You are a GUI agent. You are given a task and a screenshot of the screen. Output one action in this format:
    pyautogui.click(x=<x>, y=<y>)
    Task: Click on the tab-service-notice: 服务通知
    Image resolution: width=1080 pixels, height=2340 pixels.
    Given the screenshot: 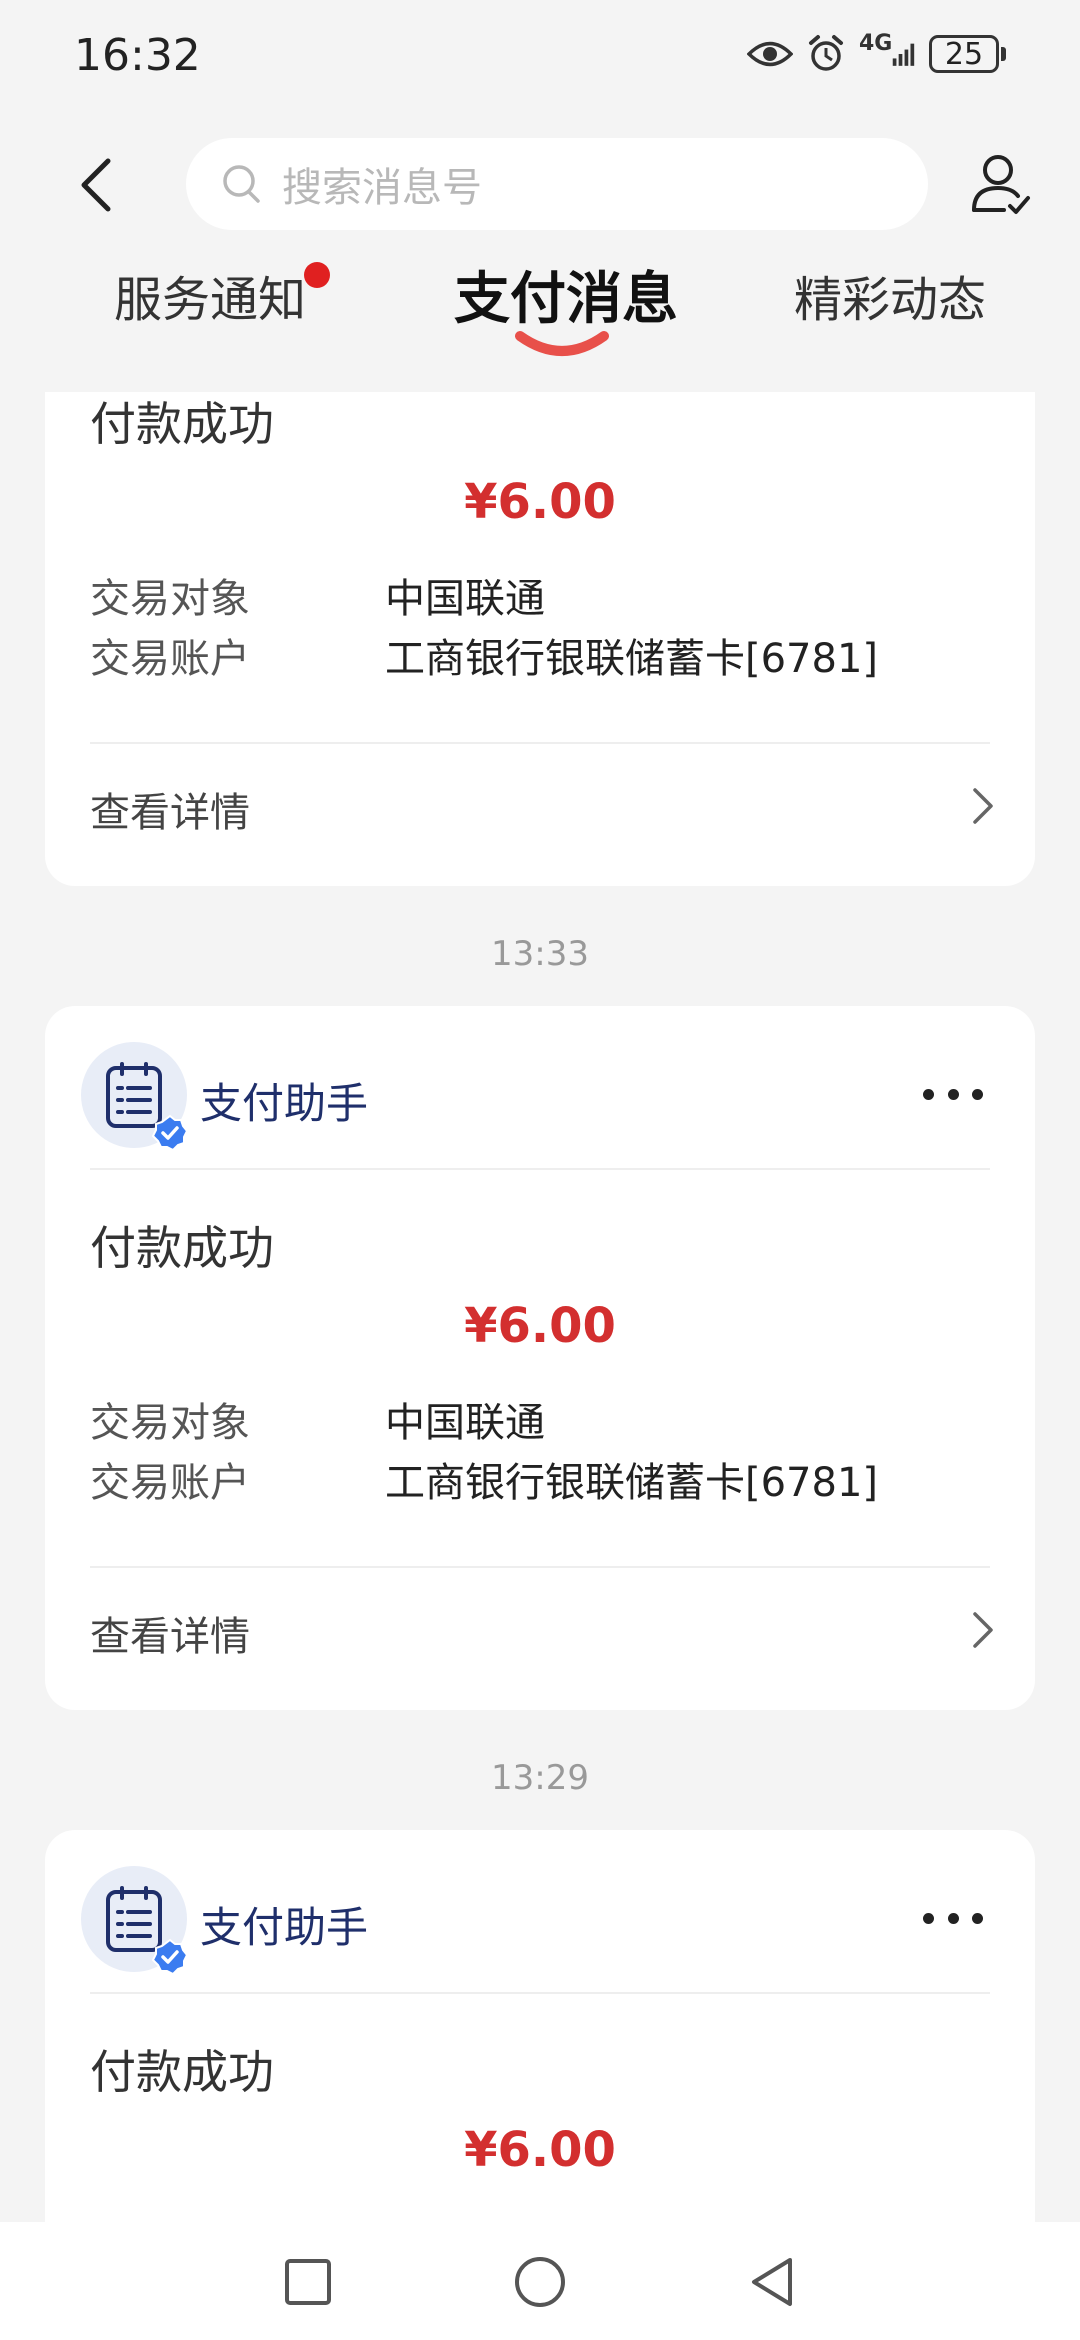 What is the action you would take?
    pyautogui.click(x=222, y=295)
    